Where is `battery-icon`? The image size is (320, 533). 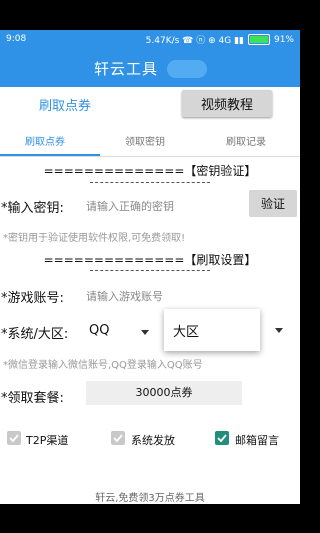 battery-icon is located at coordinates (258, 39).